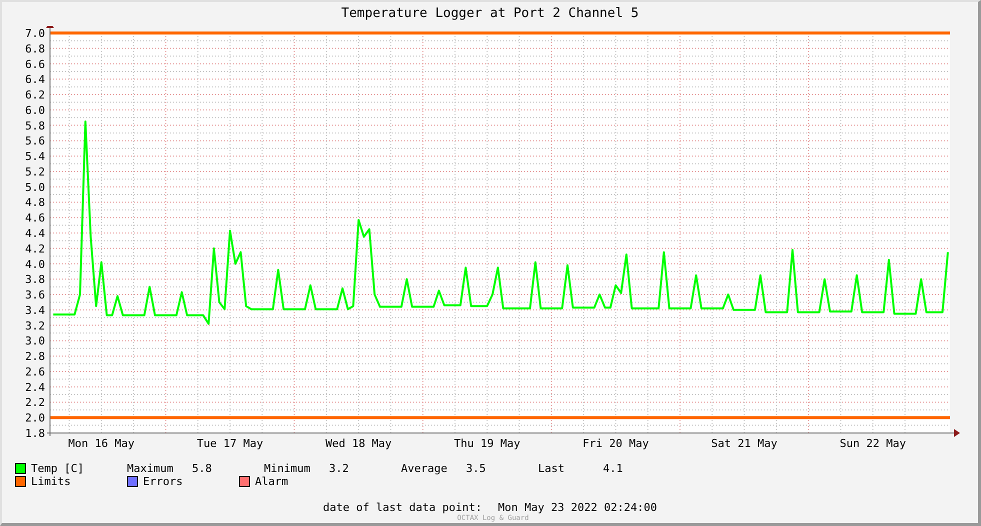  I want to click on axis-label: 4.4, so click(35, 233).